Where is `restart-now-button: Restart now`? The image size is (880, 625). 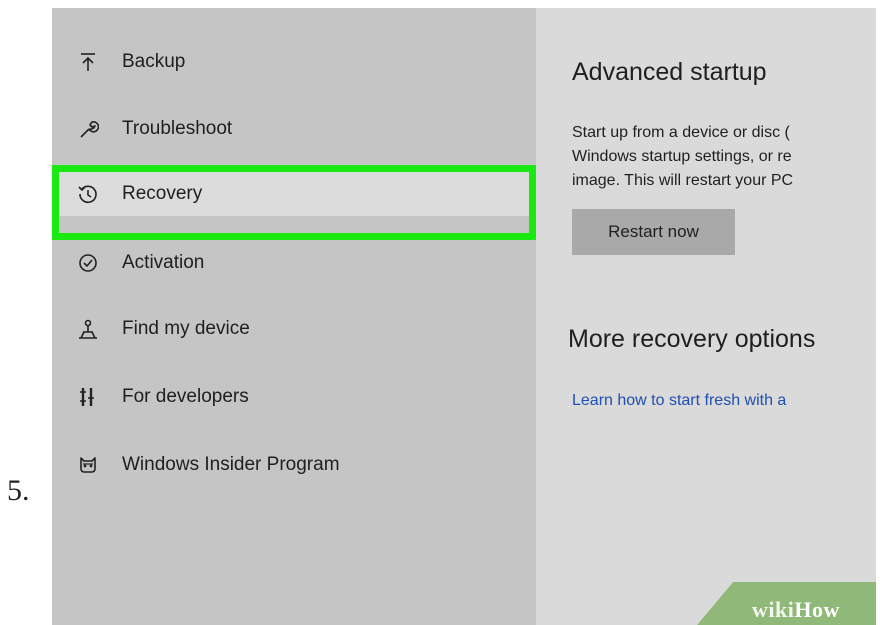
restart-now-button: Restart now is located at coordinates (653, 232).